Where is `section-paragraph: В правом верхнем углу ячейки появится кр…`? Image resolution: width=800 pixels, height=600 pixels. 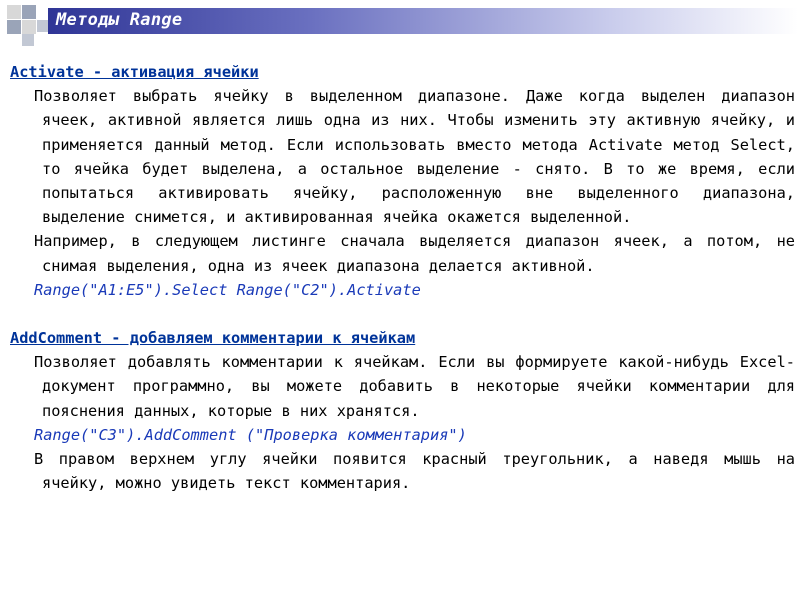 section-paragraph: В правом верхнем углу ячейки появится кр… is located at coordinates (414, 471).